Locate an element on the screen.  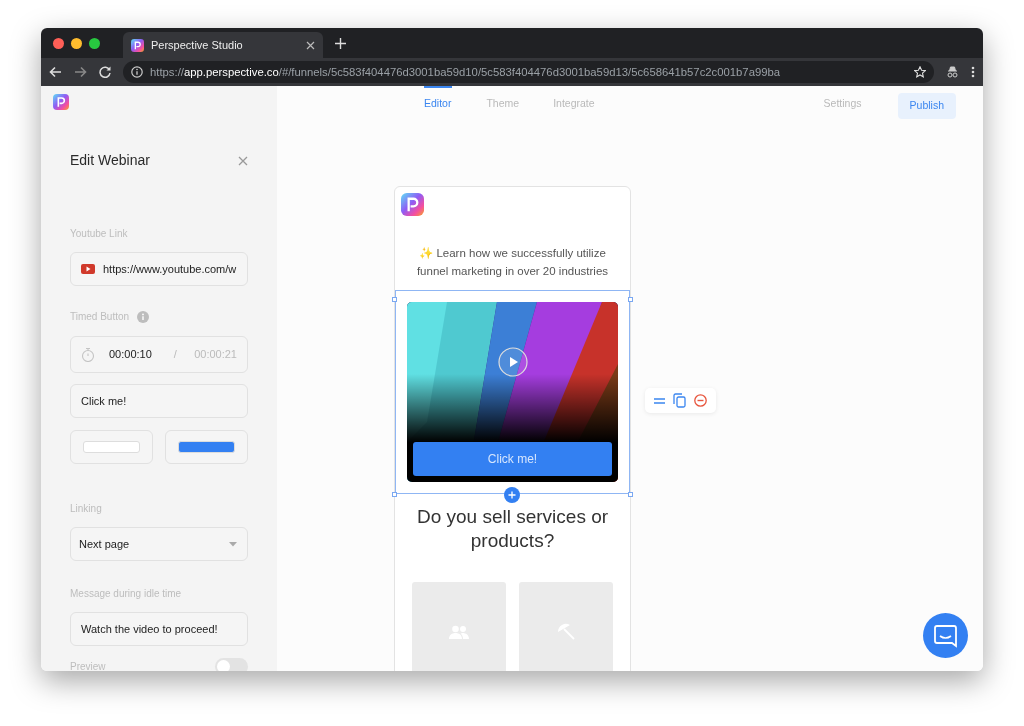
active-tab-indicator is located at coordinates (438, 87).